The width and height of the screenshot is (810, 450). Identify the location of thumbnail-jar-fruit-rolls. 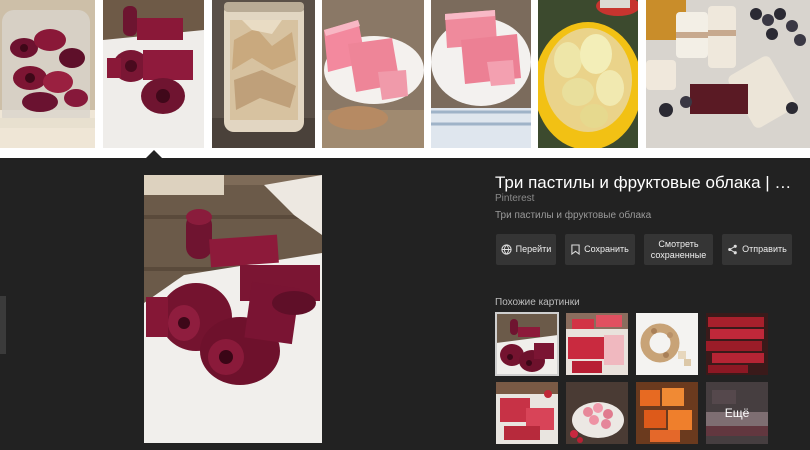
(47, 74).